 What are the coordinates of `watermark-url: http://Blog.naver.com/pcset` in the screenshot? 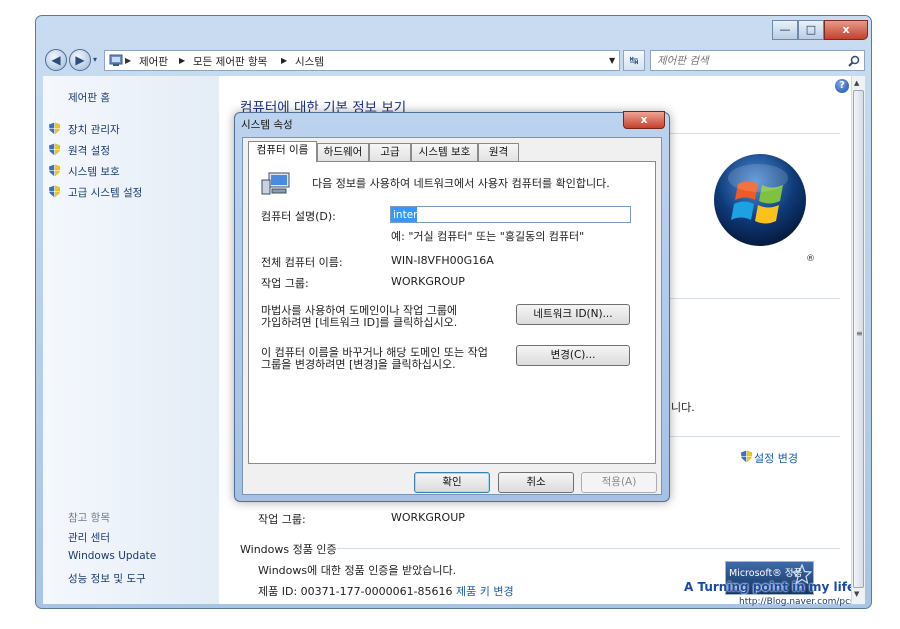 It's located at (801, 602).